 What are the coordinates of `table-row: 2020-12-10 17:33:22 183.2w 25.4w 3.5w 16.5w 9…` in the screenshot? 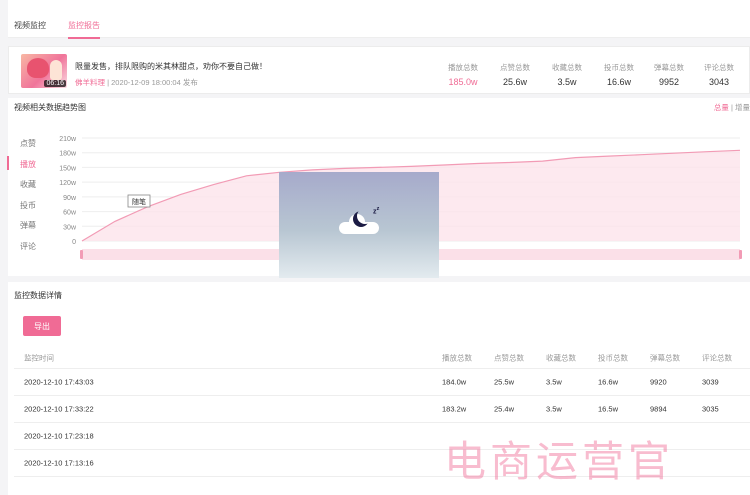 It's located at (382, 409).